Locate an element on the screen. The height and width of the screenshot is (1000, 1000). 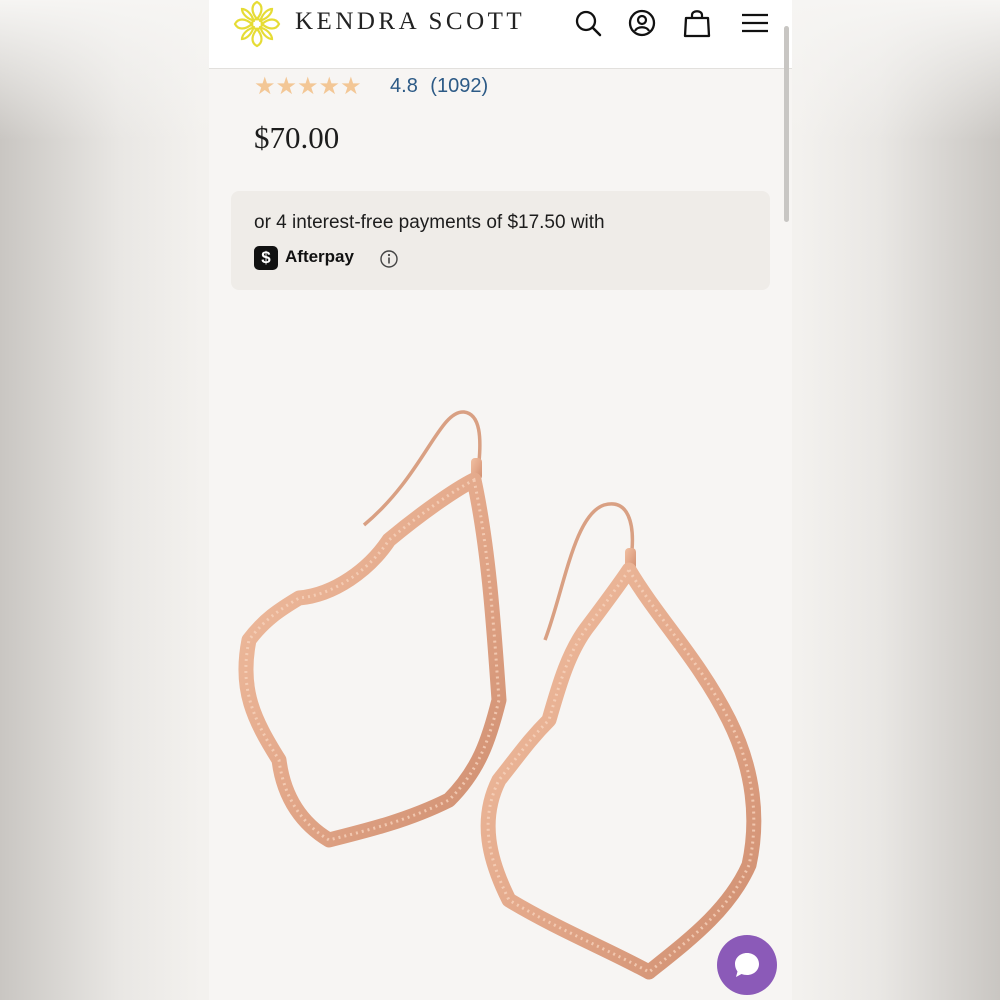
star-rating-icon: ★★★★★ is located at coordinates (308, 86).